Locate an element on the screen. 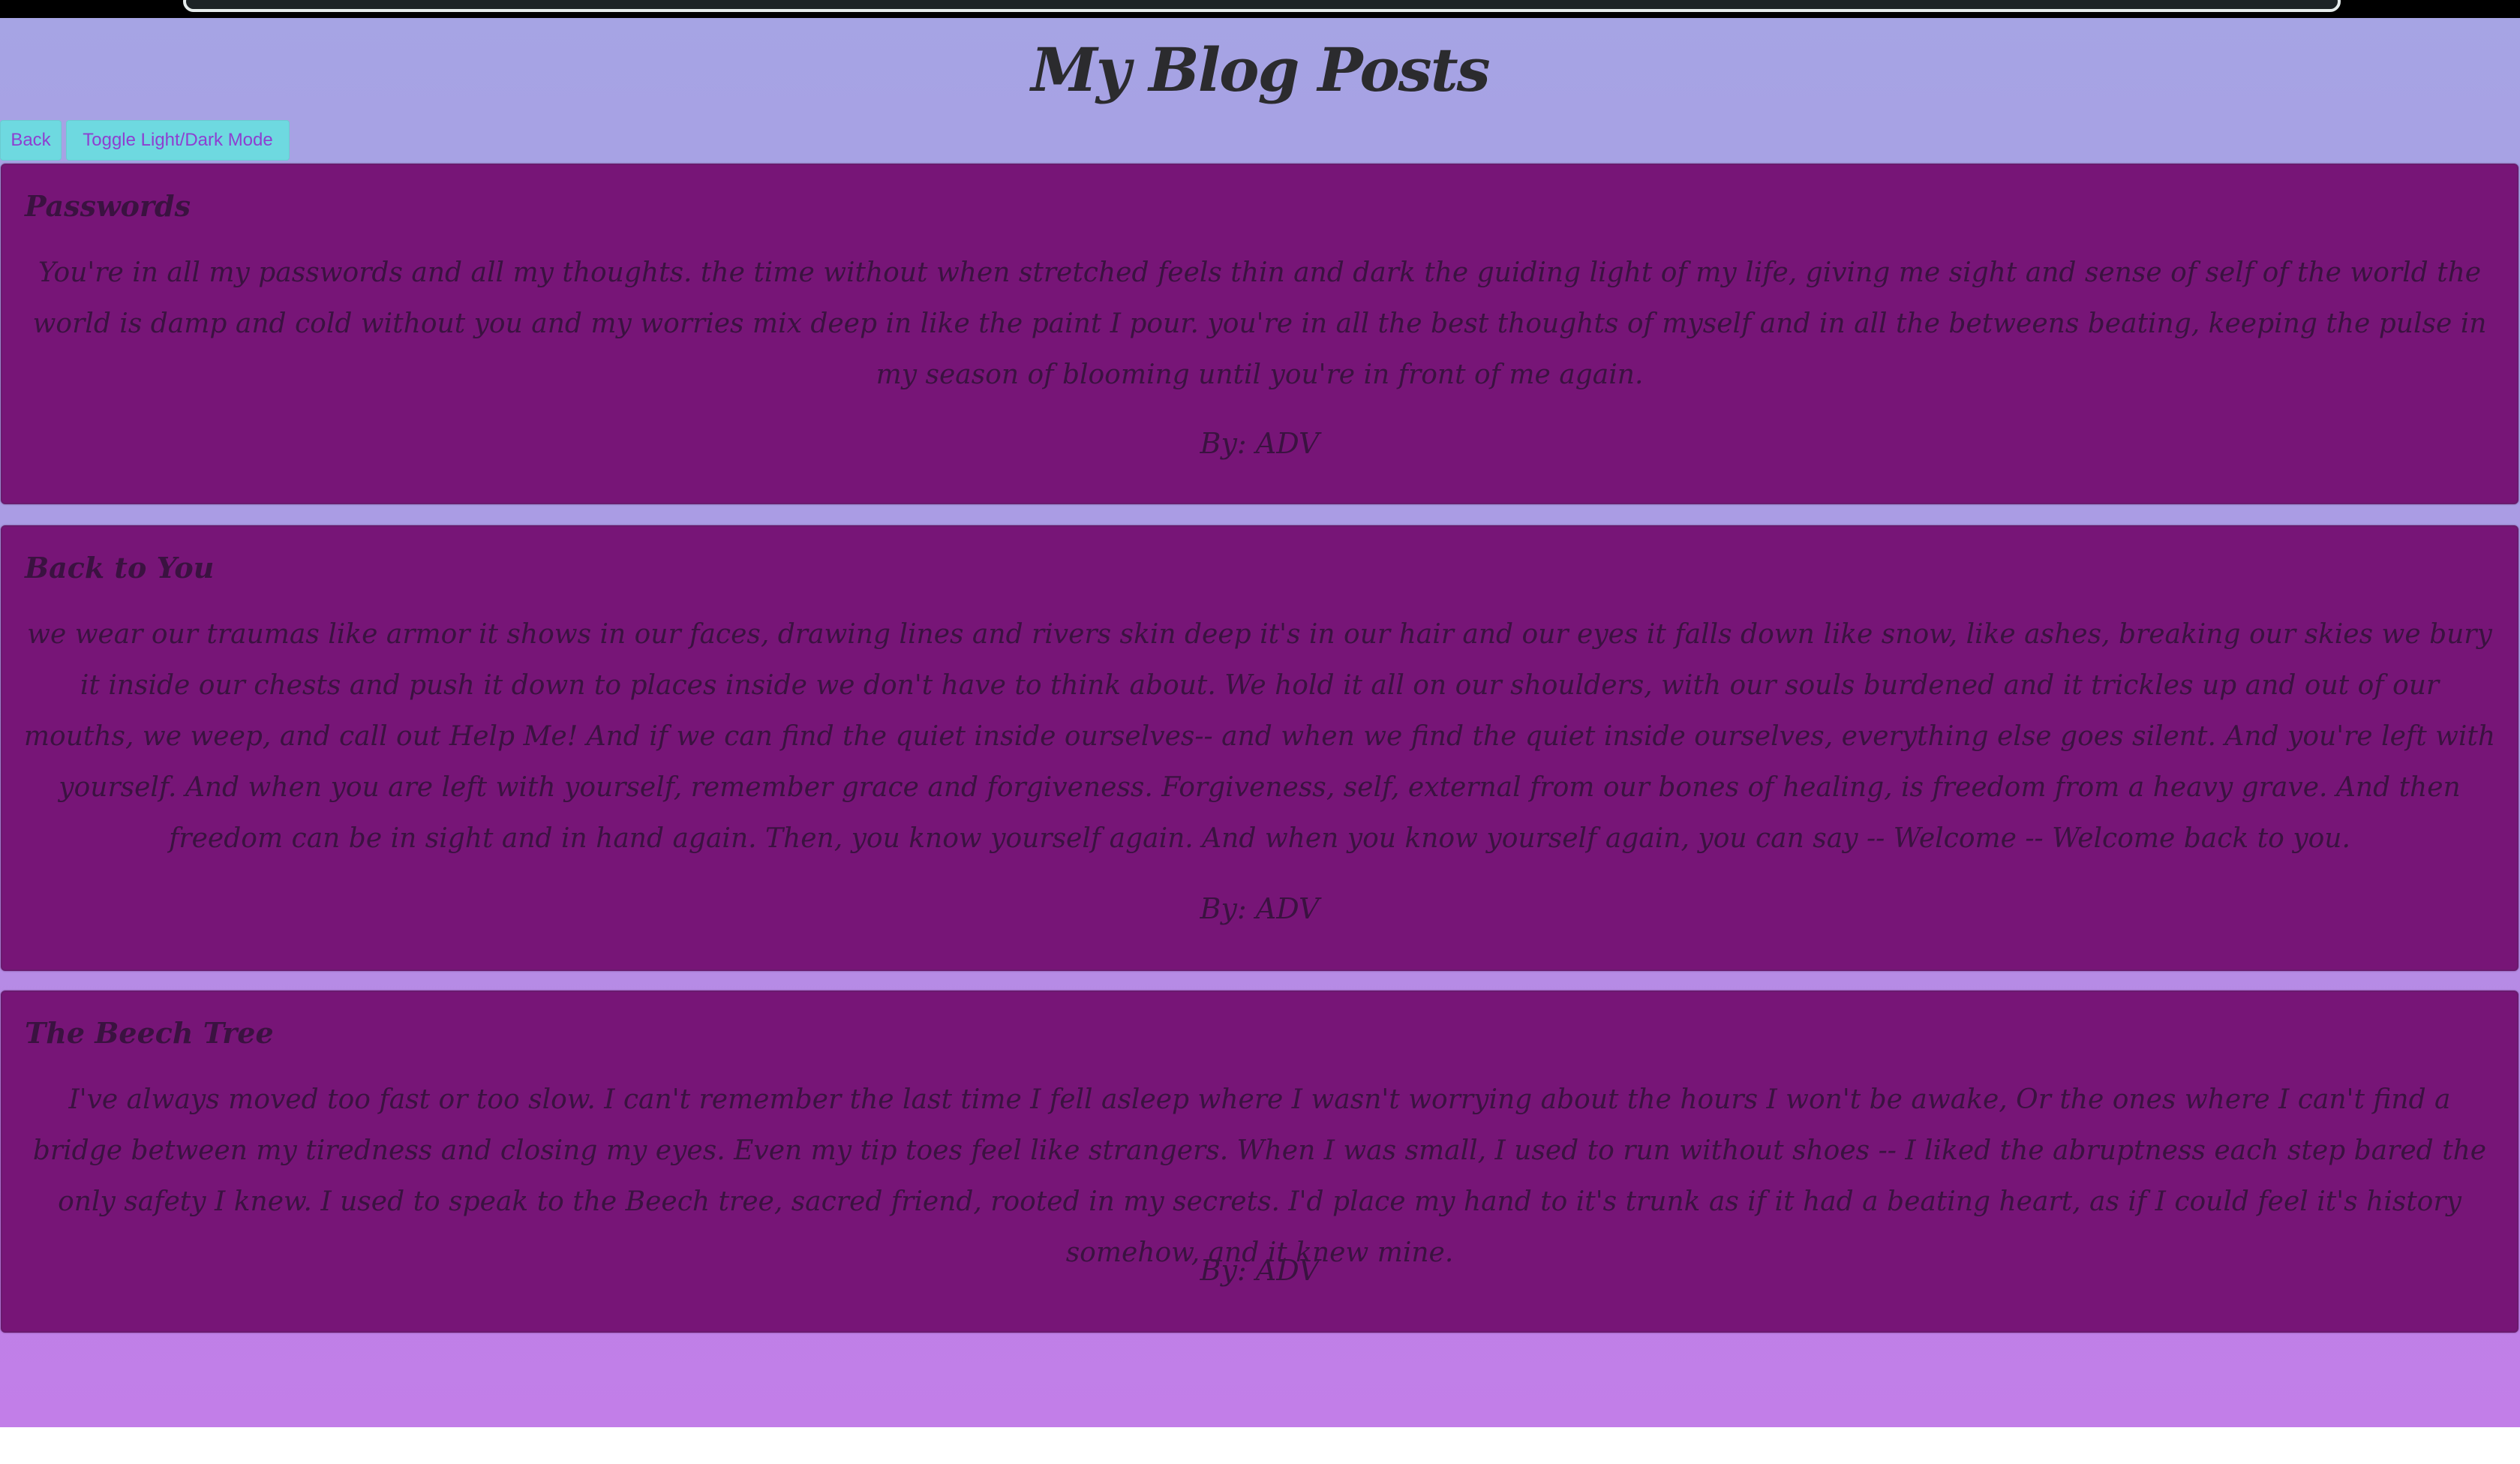 The width and height of the screenshot is (2520, 1464). browser-top-bar is located at coordinates (1260, 9).